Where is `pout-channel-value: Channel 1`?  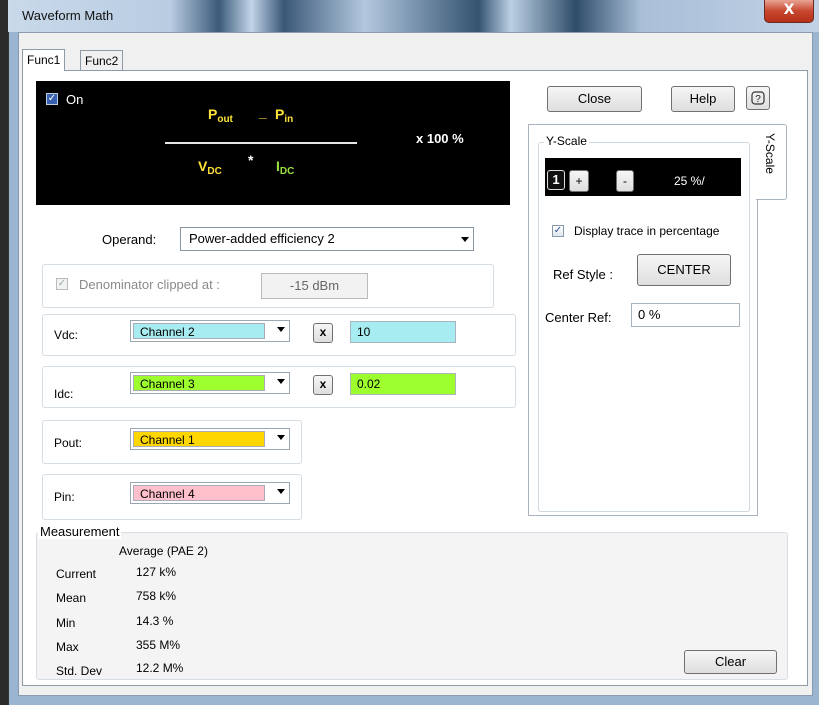 pout-channel-value: Channel 1 is located at coordinates (199, 439).